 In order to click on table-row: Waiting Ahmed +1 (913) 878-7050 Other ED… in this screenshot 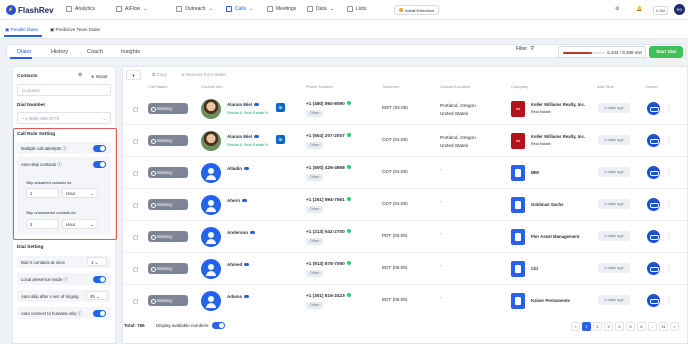, I will do `click(405, 269)`.